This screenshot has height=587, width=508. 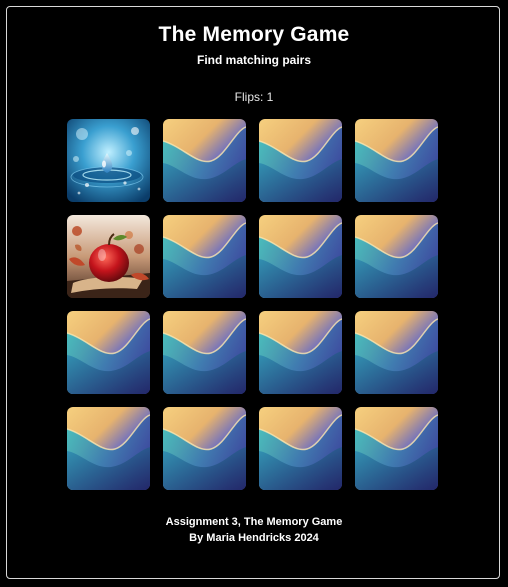 I want to click on card-4-face-down, so click(x=396, y=160).